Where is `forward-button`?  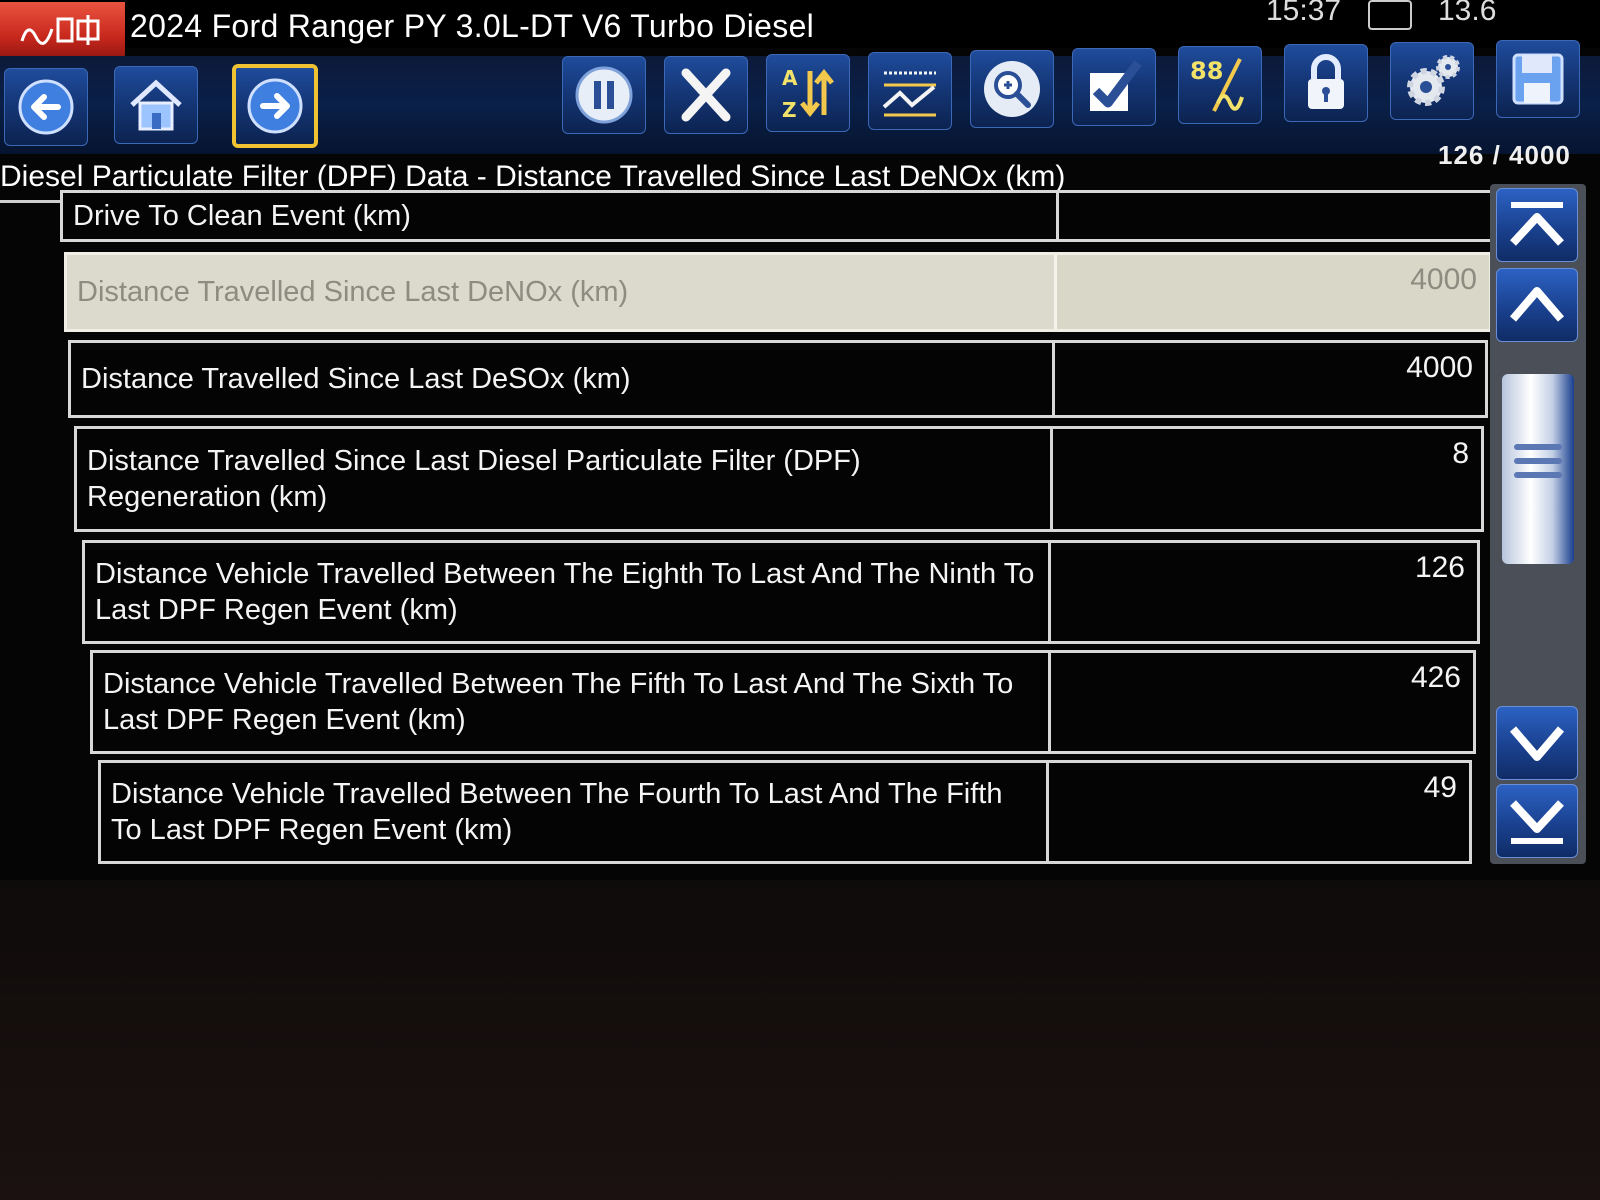
forward-button is located at coordinates (275, 106).